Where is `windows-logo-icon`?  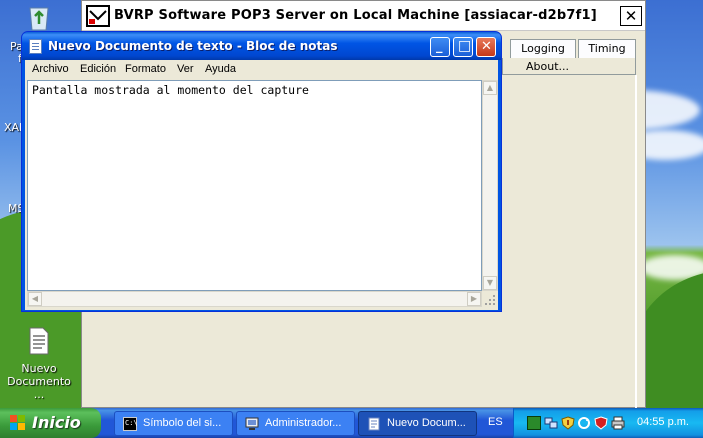 windows-logo-icon is located at coordinates (18, 423).